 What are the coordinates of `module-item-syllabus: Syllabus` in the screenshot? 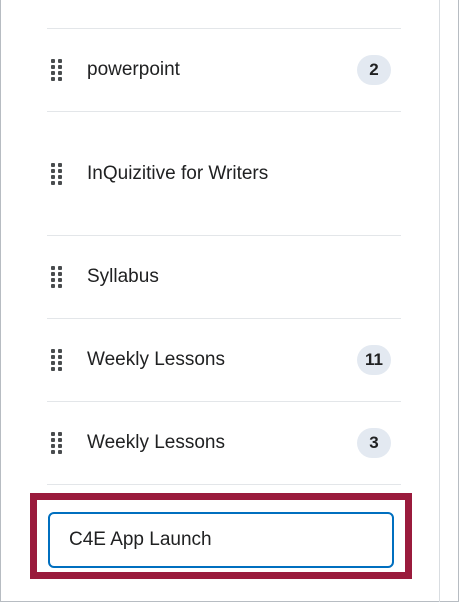 It's located at (224, 277).